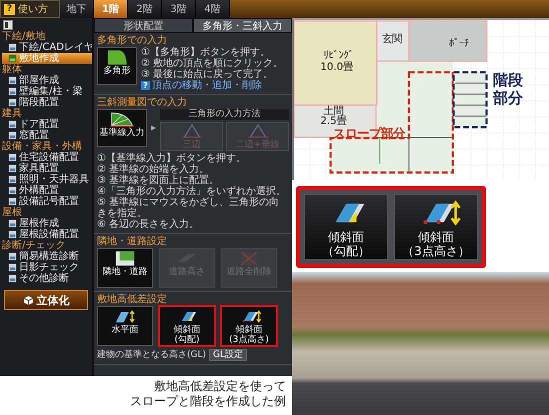  What do you see at coordinates (77, 9) in the screenshot?
I see `floor-tab: 地下` at bounding box center [77, 9].